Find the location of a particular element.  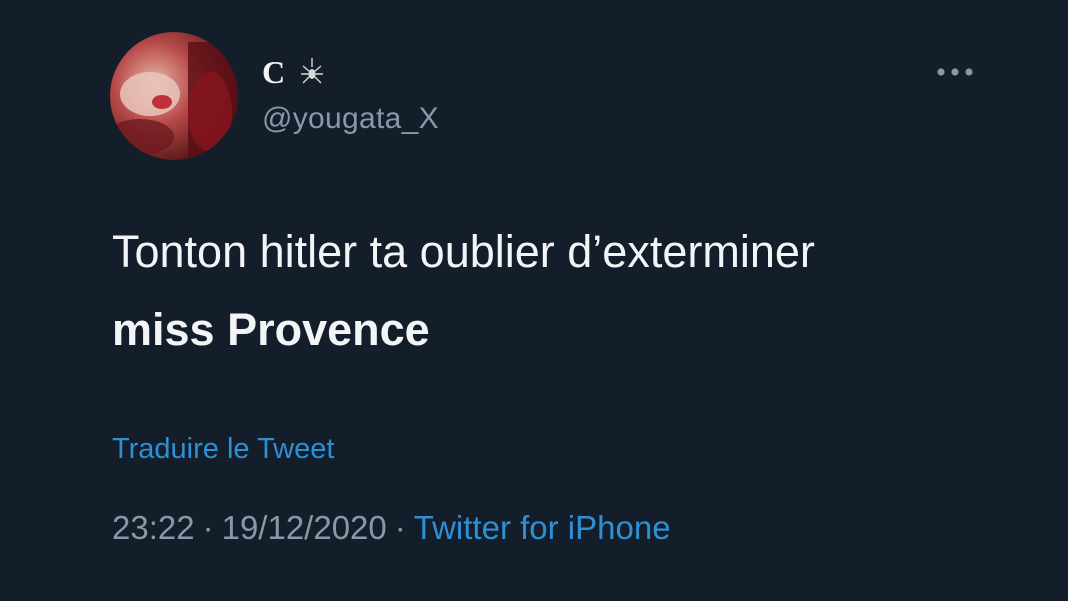

more-horizontal-icon is located at coordinates (955, 72).